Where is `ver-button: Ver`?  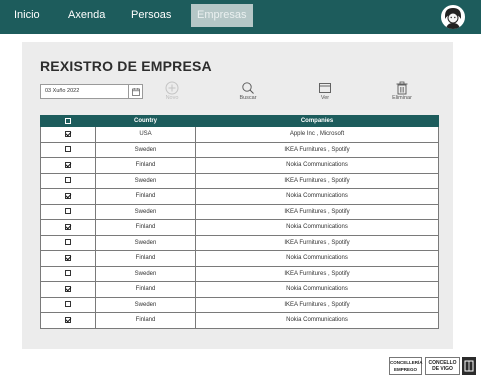 ver-button: Ver is located at coordinates (325, 90).